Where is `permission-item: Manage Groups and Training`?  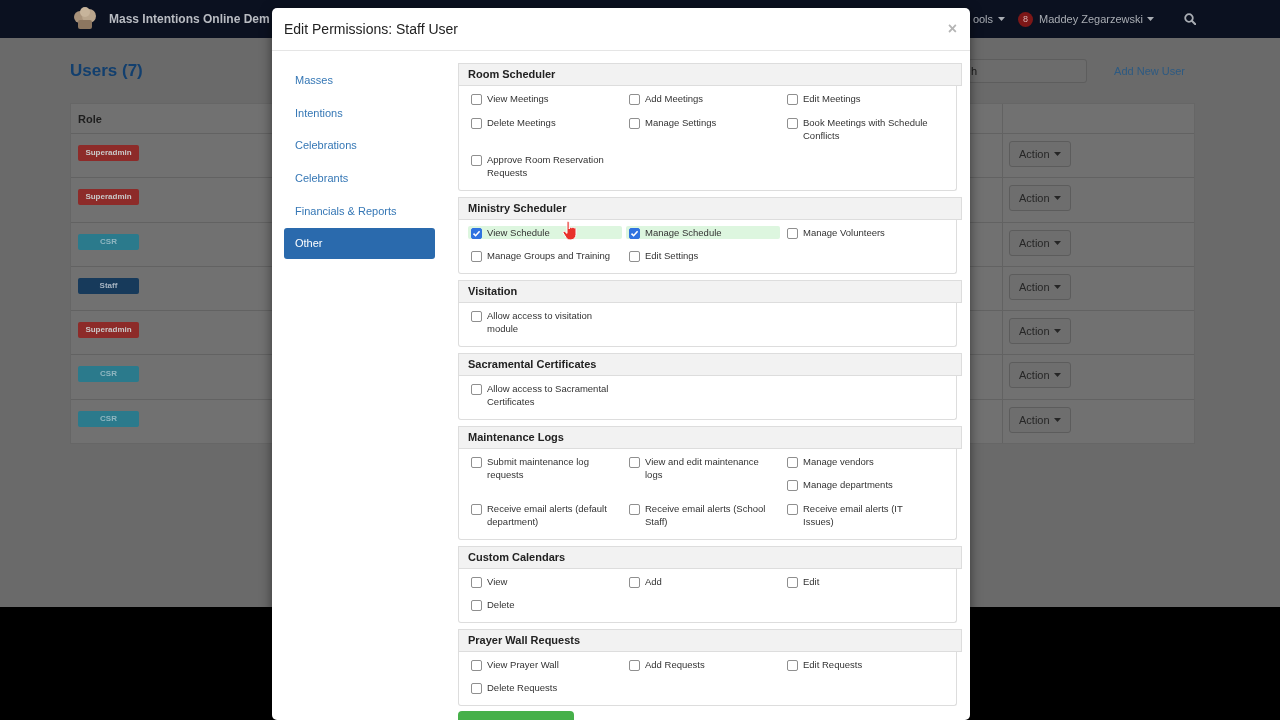
permission-item: Manage Groups and Training is located at coordinates (545, 256).